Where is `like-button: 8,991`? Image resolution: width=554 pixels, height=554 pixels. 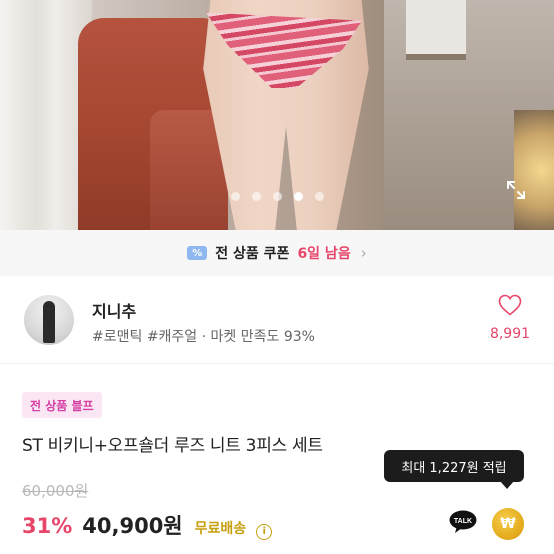 like-button: 8,991 is located at coordinates (510, 318).